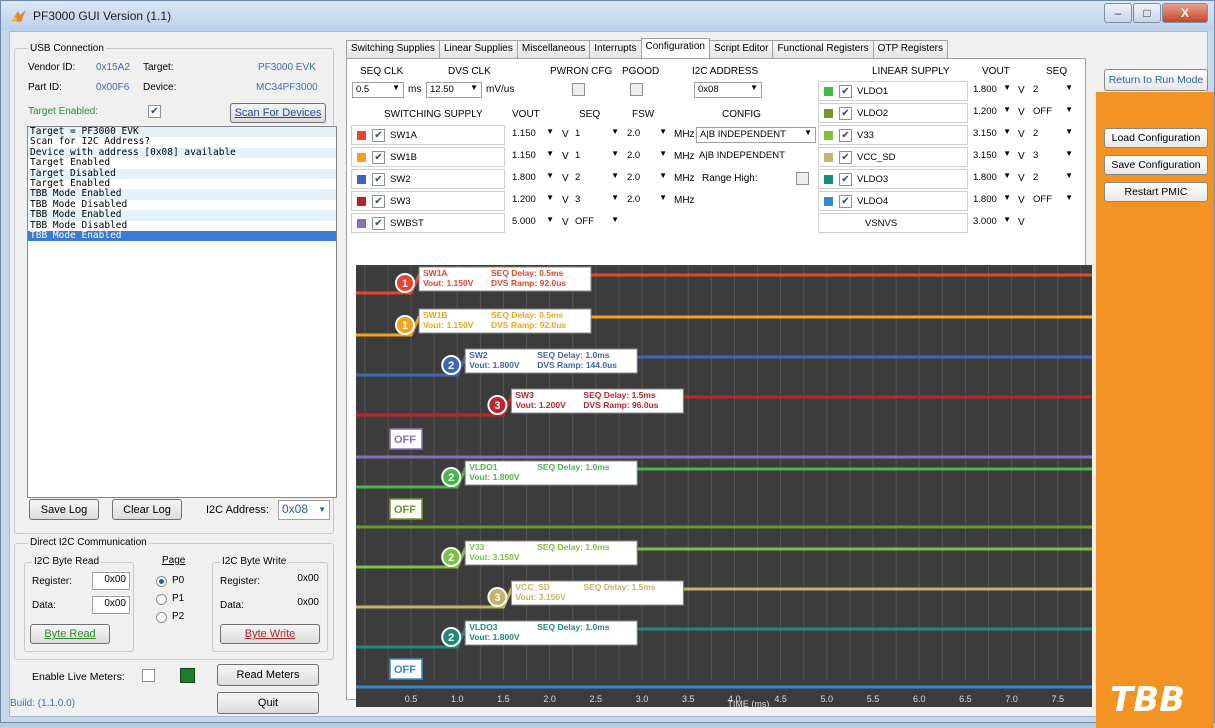 The height and width of the screenshot is (728, 1215). I want to click on log-line-selected: TBB Mode Enabled, so click(182, 236).